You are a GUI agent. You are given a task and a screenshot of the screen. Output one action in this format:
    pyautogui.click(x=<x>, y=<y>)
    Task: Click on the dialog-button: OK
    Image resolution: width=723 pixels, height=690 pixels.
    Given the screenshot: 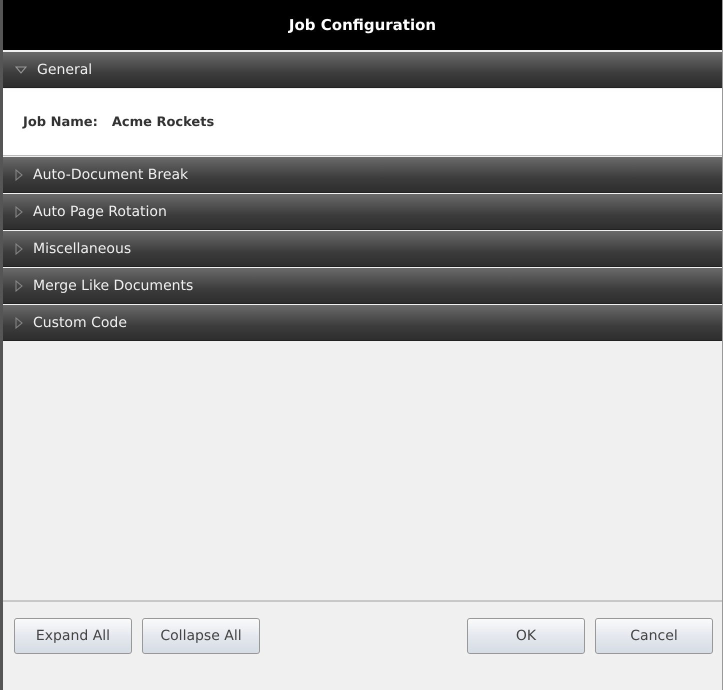 What is the action you would take?
    pyautogui.click(x=526, y=636)
    